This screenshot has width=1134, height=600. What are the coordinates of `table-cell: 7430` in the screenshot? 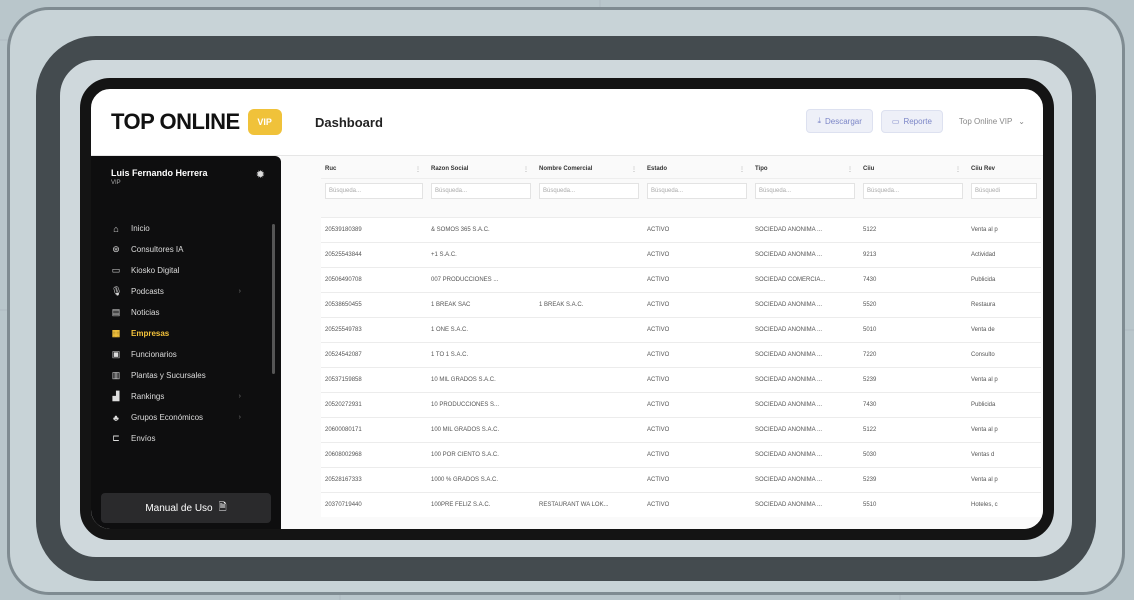 It's located at (913, 405).